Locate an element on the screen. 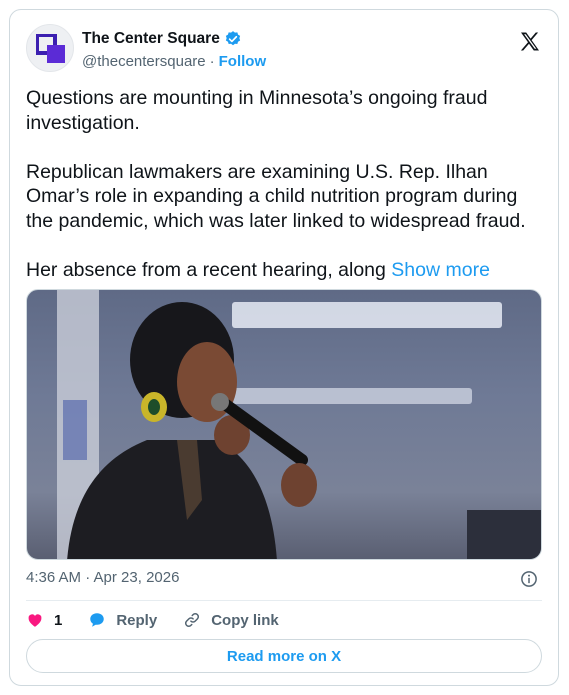 Image resolution: width=569 pixels, height=695 pixels. like-button: 1 is located at coordinates (44, 620).